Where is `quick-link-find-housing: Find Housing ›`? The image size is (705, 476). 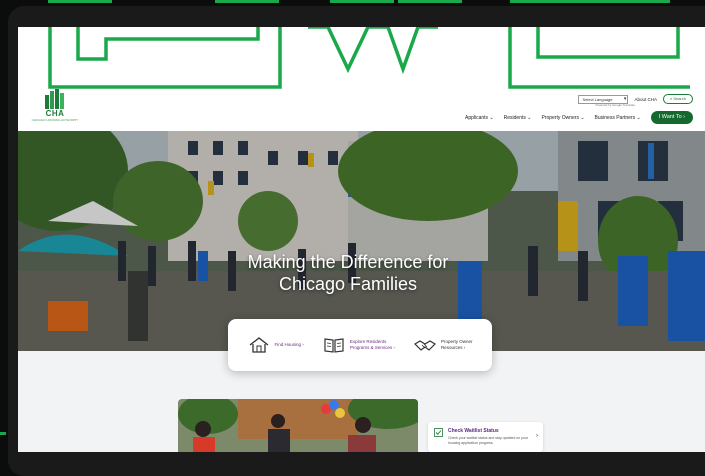 quick-link-find-housing: Find Housing › is located at coordinates (276, 345).